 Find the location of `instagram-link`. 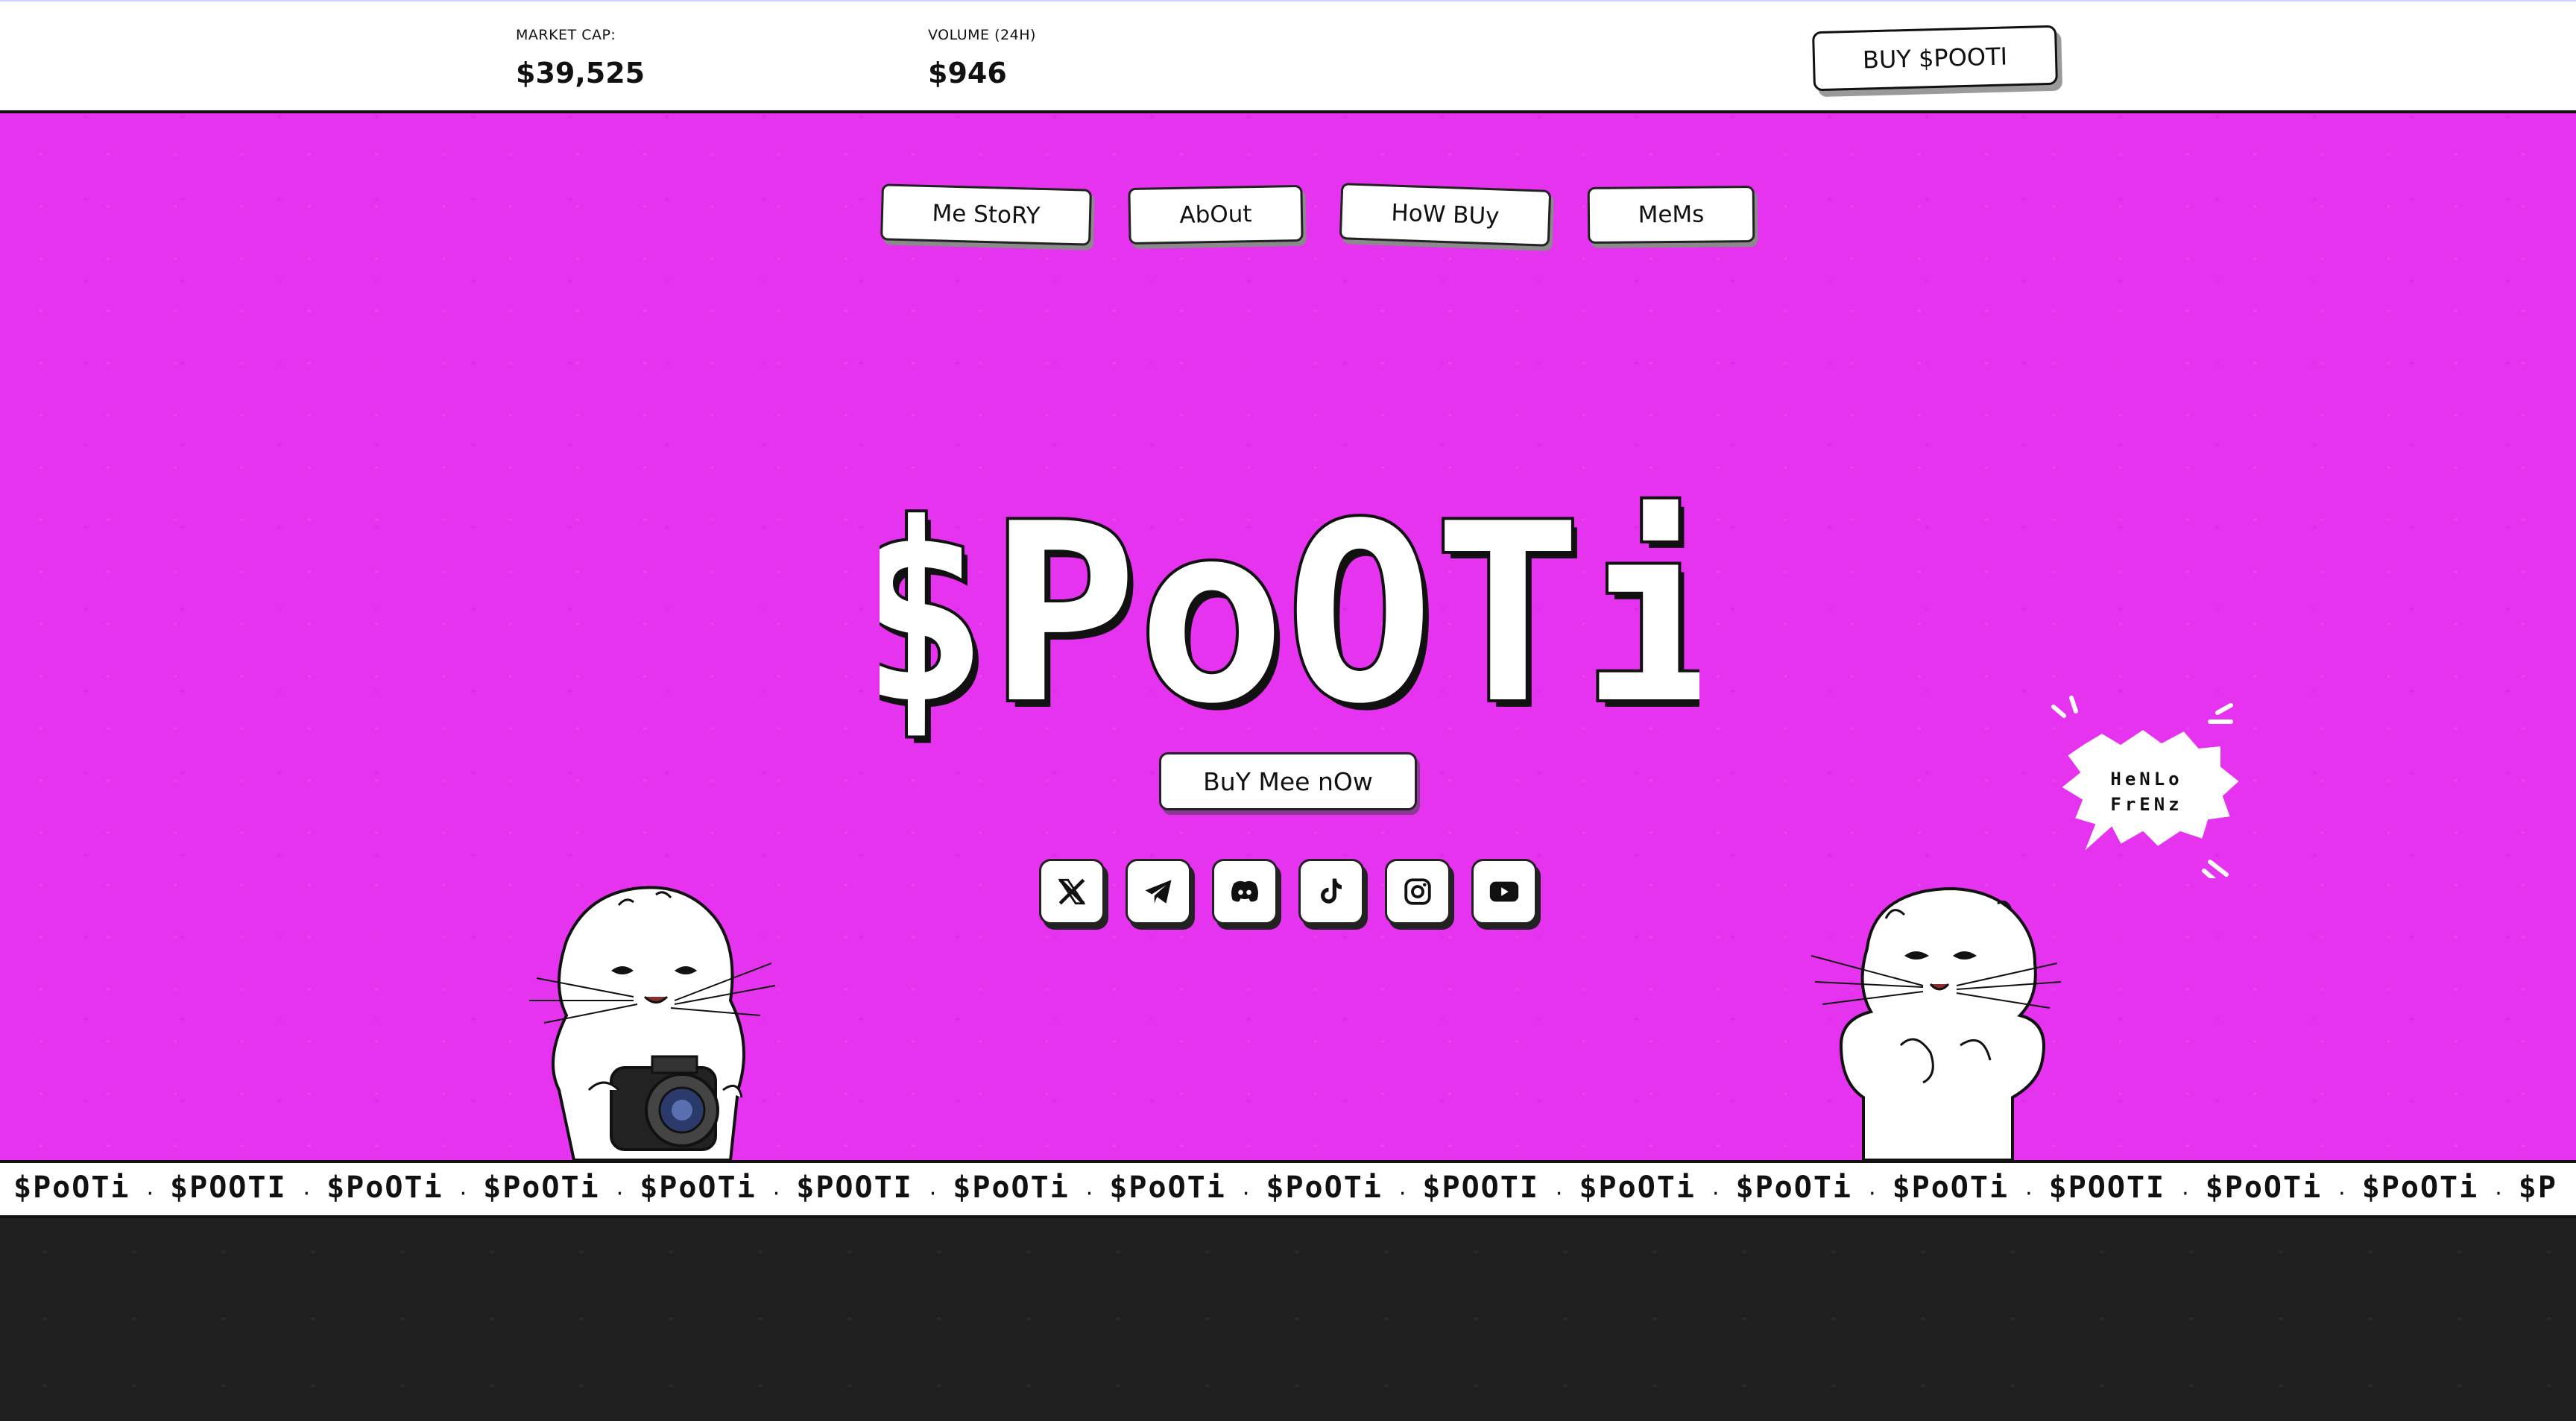

instagram-link is located at coordinates (1417, 892).